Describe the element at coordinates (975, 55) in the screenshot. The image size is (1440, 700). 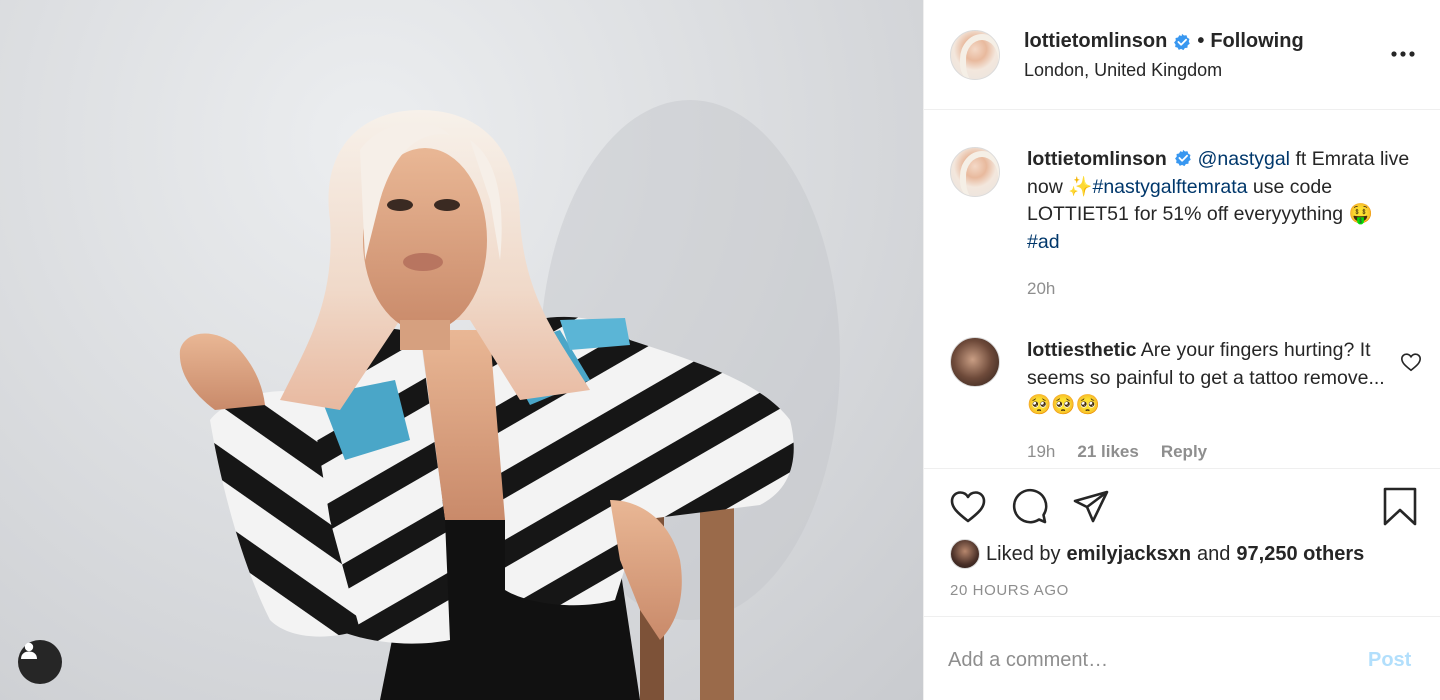
I see `author-avatar` at that location.